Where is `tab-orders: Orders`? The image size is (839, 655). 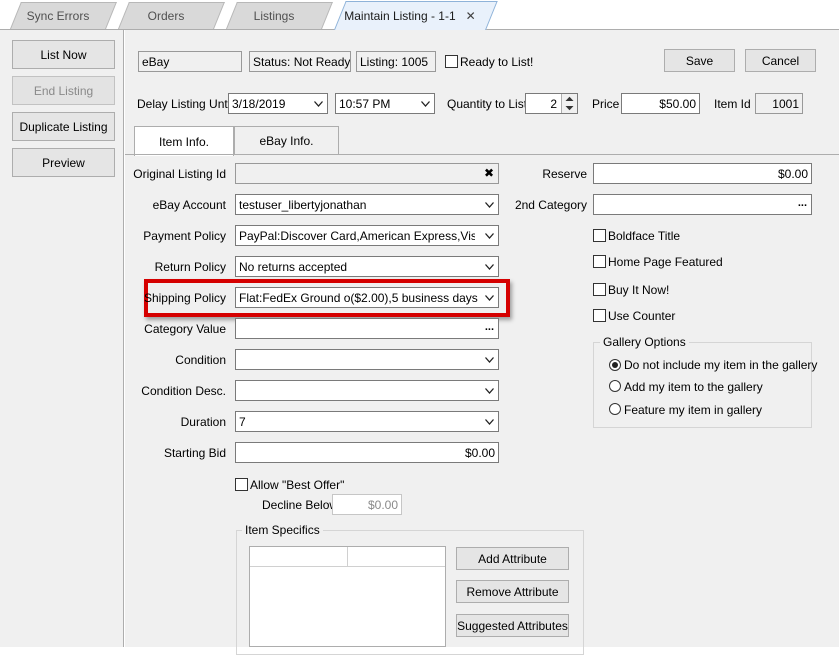 tab-orders: Orders is located at coordinates (171, 15).